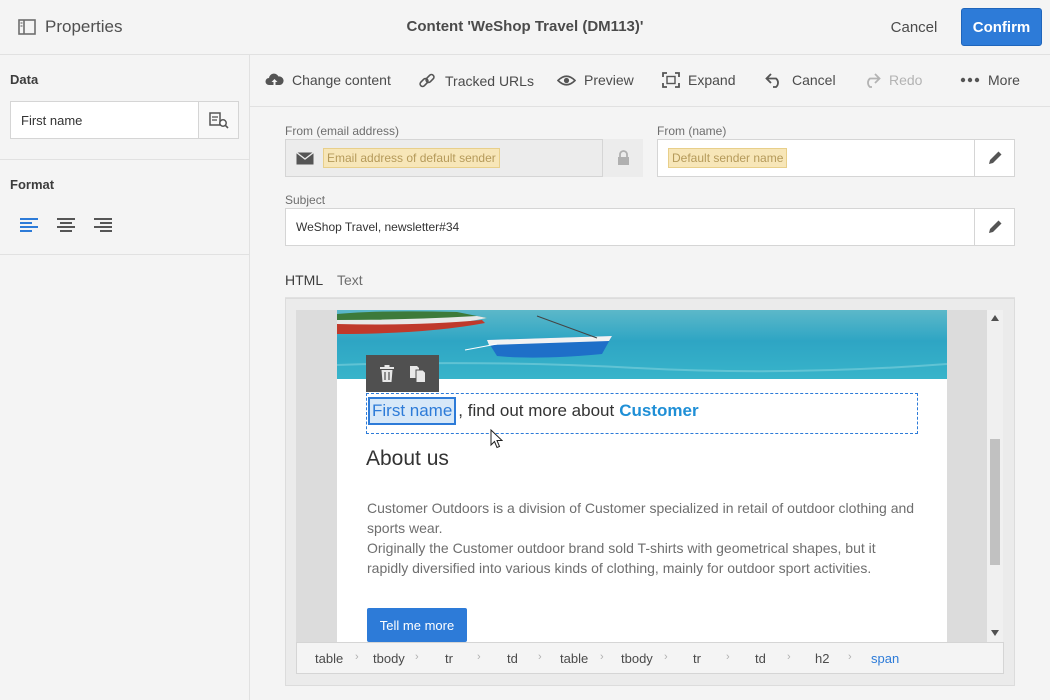 Image resolution: width=1050 pixels, height=700 pixels. I want to click on align-left-icon, so click(29, 225).